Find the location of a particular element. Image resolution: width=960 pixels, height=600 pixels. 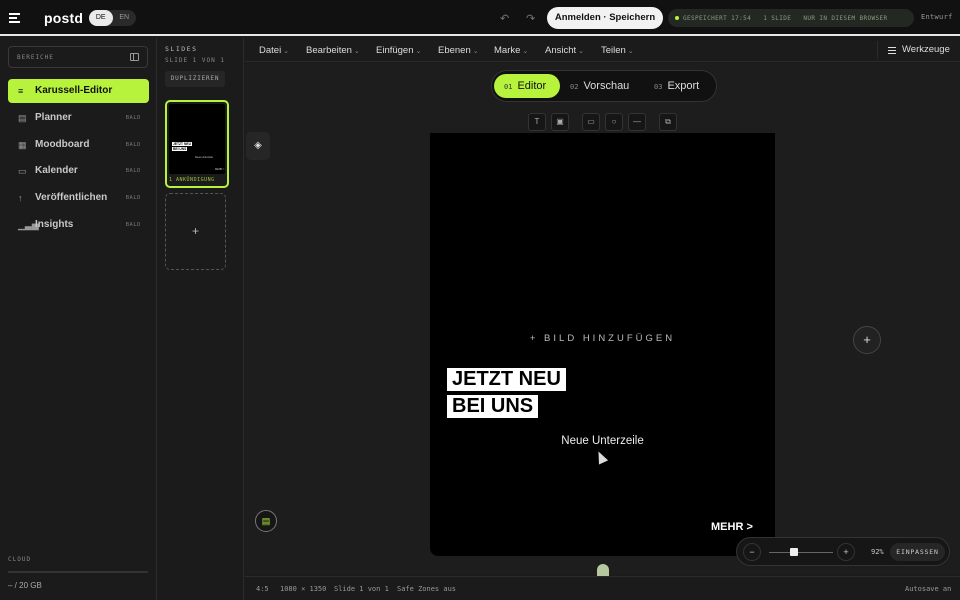

zoom-control: − + 92% EINPASSEN is located at coordinates (843, 551).